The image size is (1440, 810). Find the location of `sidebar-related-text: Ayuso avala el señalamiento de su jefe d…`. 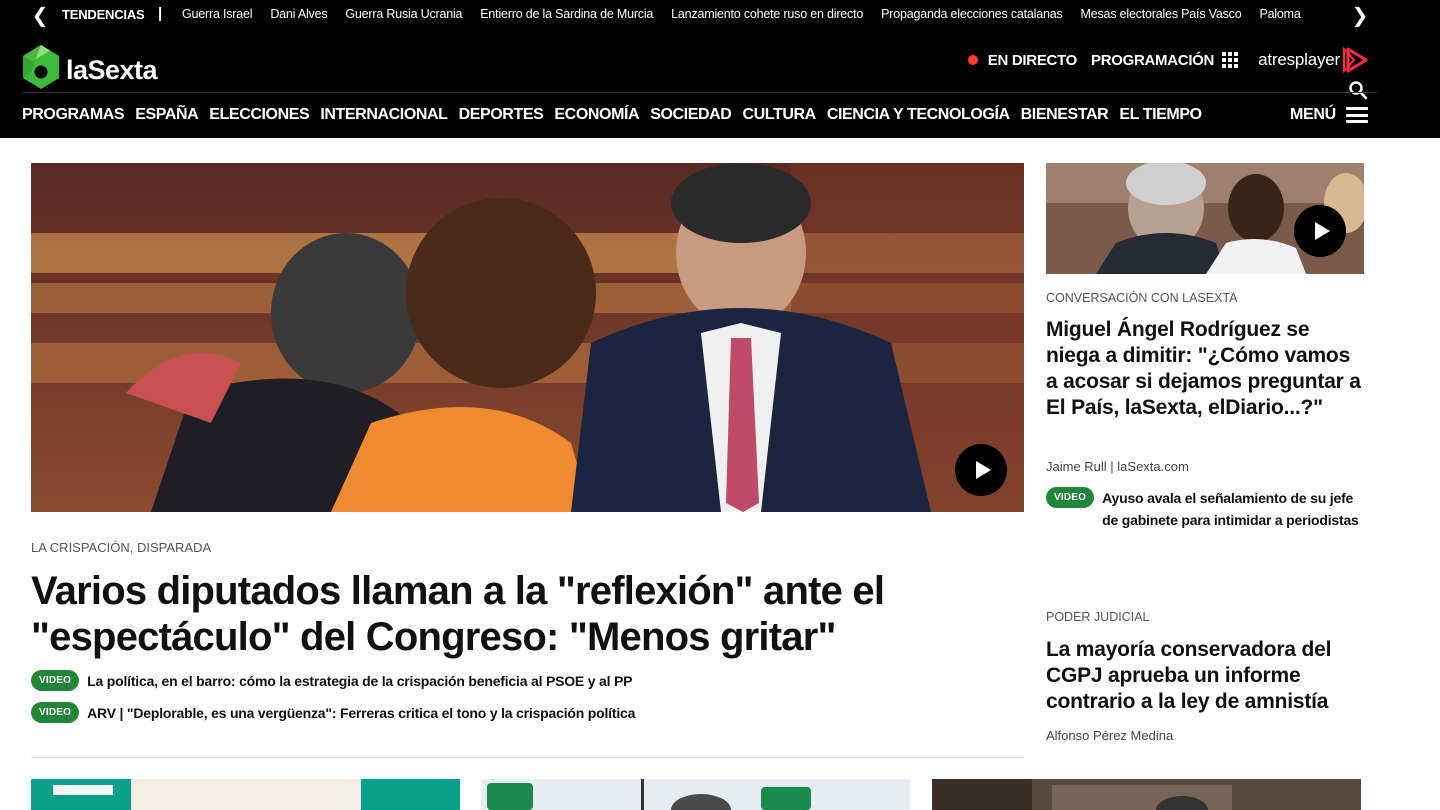

sidebar-related-text: Ayuso avala el señalamiento de su jefe d… is located at coordinates (1230, 509).